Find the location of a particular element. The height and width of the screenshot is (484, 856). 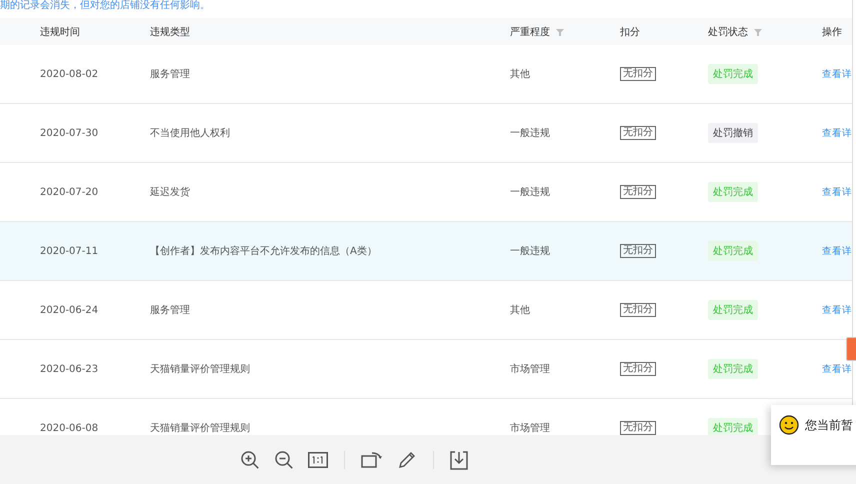

date-cell: 2020-08-02 is located at coordinates (69, 74).